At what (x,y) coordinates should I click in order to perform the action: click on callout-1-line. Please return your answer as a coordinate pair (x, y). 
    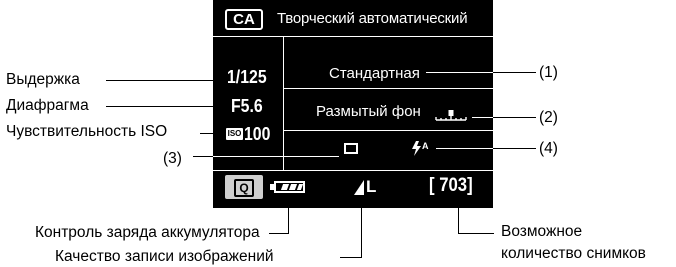
    Looking at the image, I should click on (514, 72).